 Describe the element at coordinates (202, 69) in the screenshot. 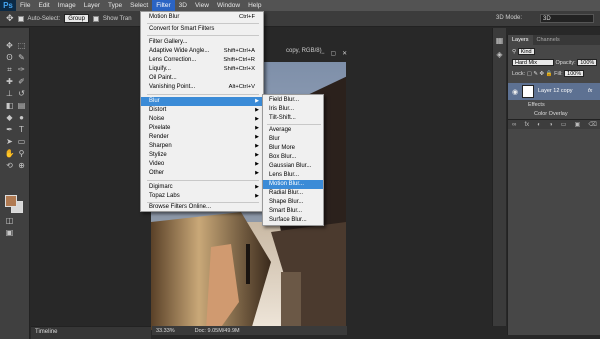

I see `filter-menu-item-liquify: Liquify... Shift+Ctrl+X` at that location.